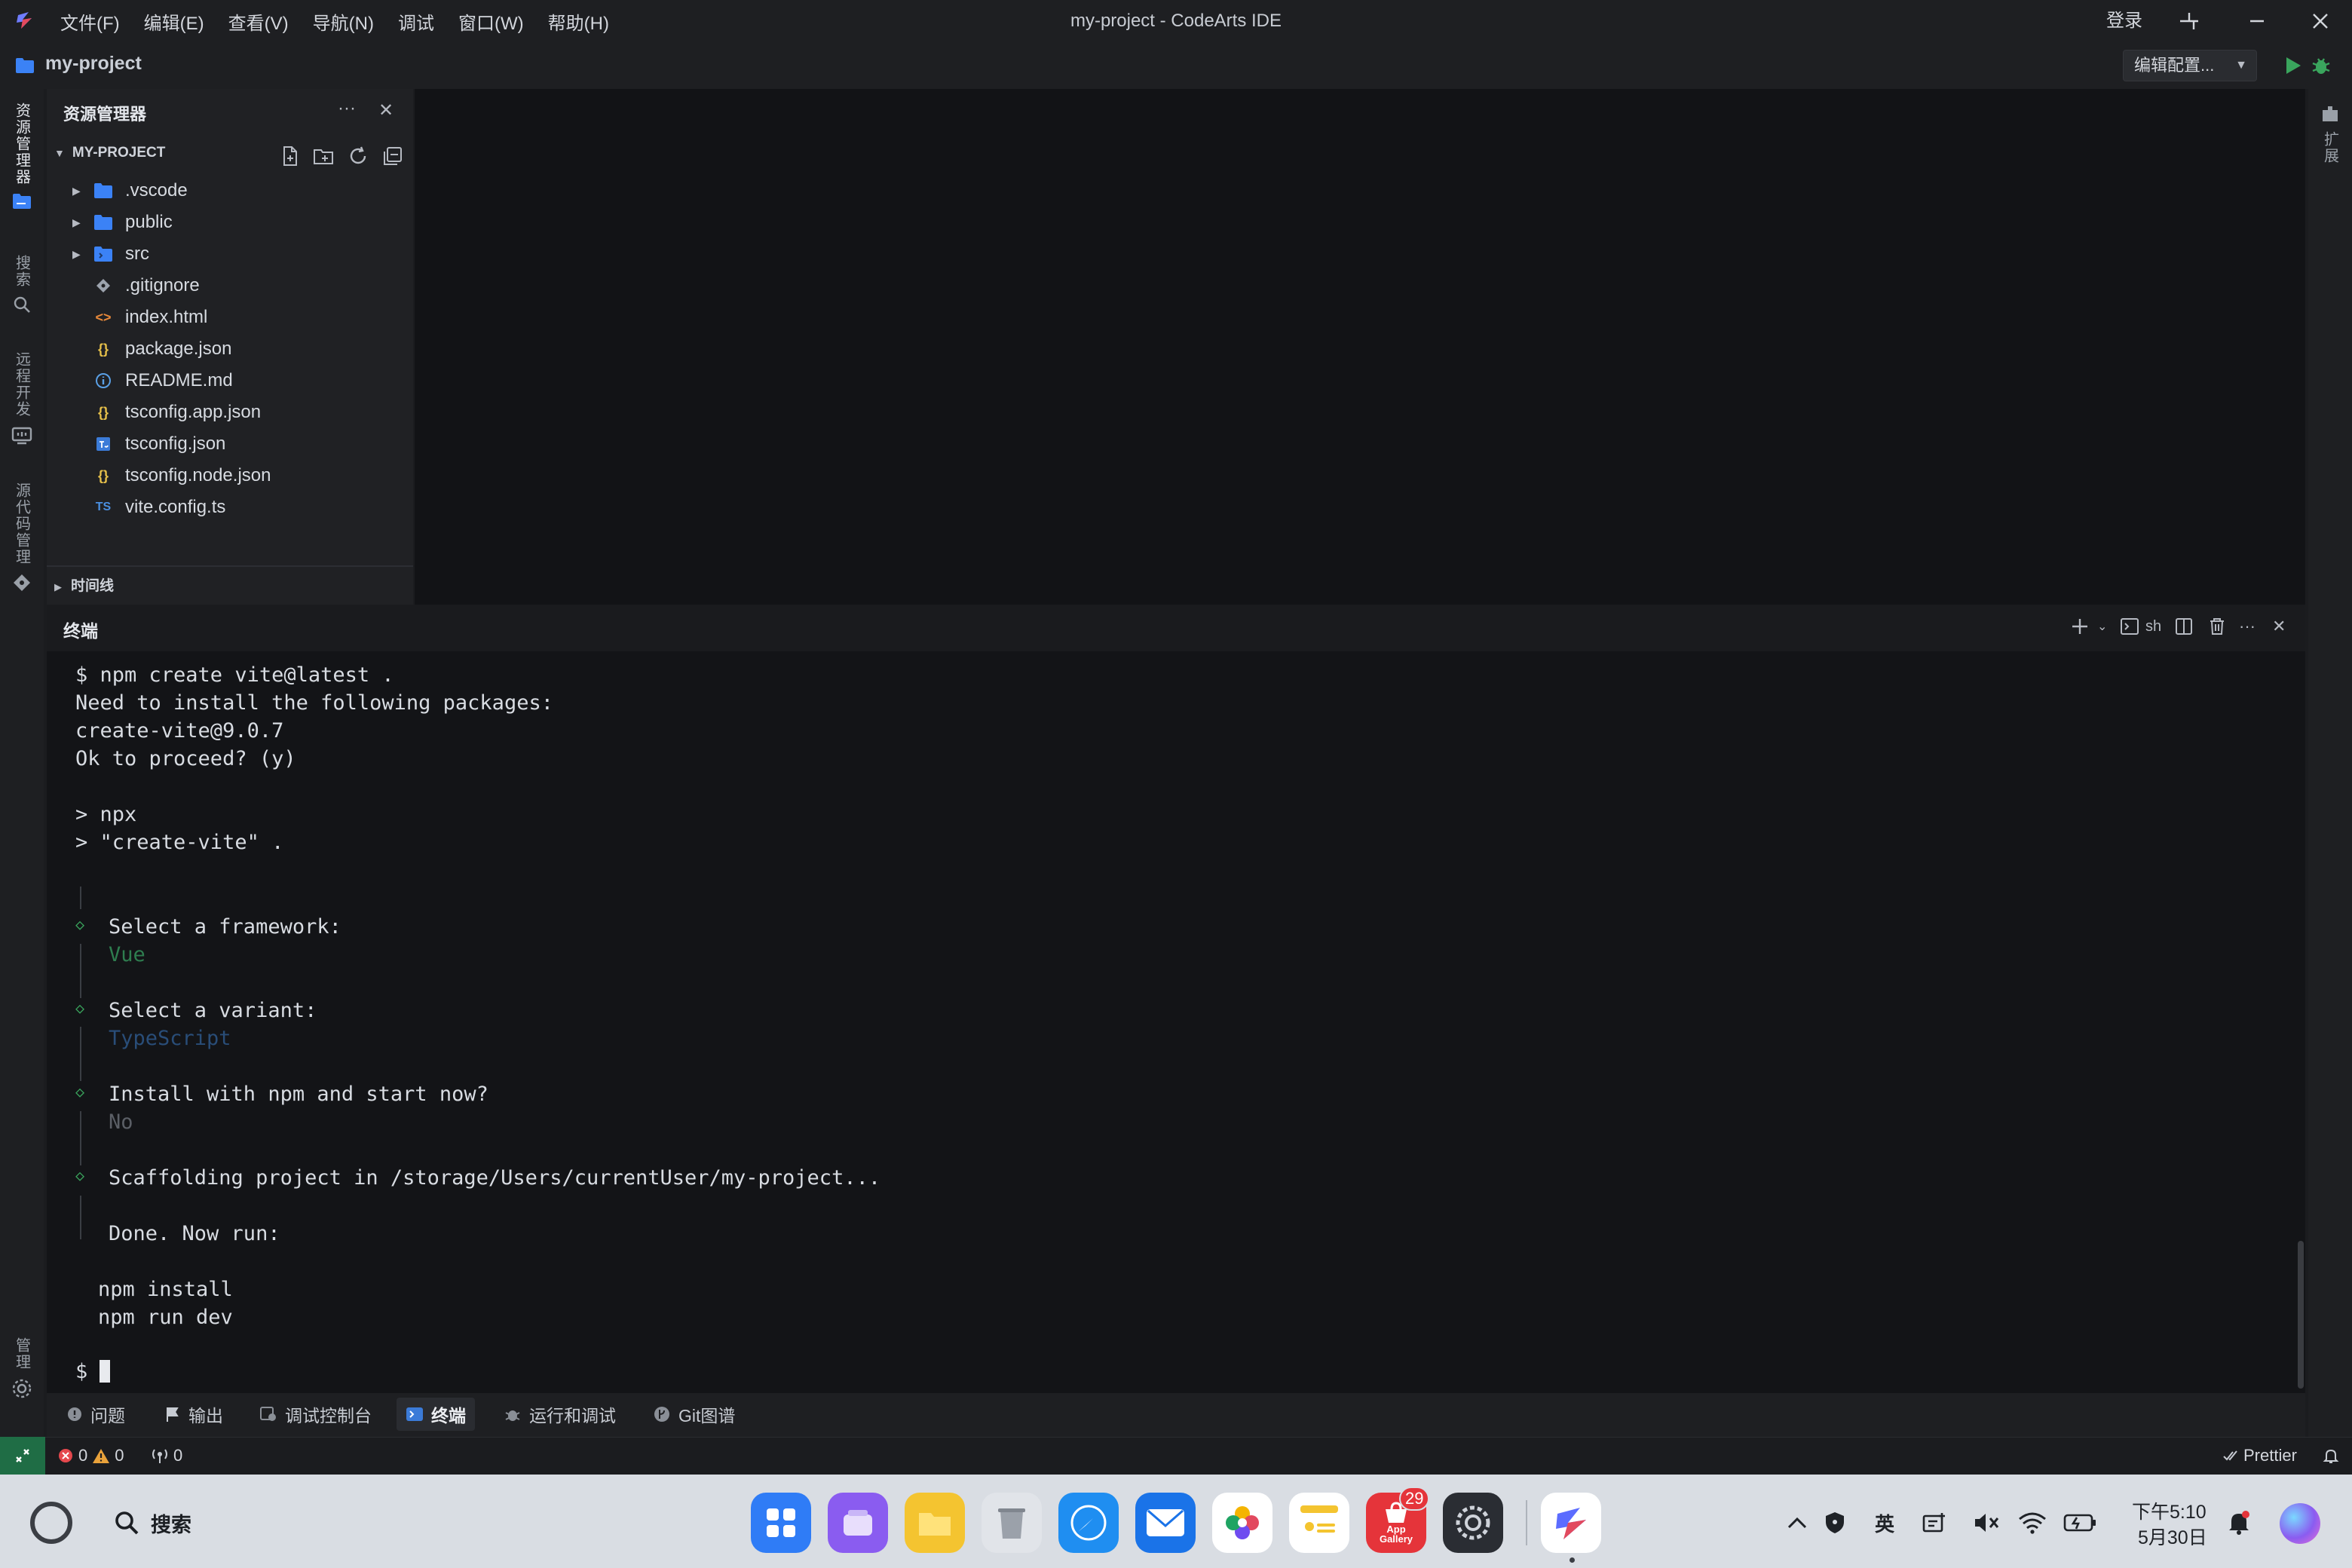 This screenshot has height=1568, width=2352. What do you see at coordinates (661, 1414) in the screenshot?
I see `git-graph-icon` at bounding box center [661, 1414].